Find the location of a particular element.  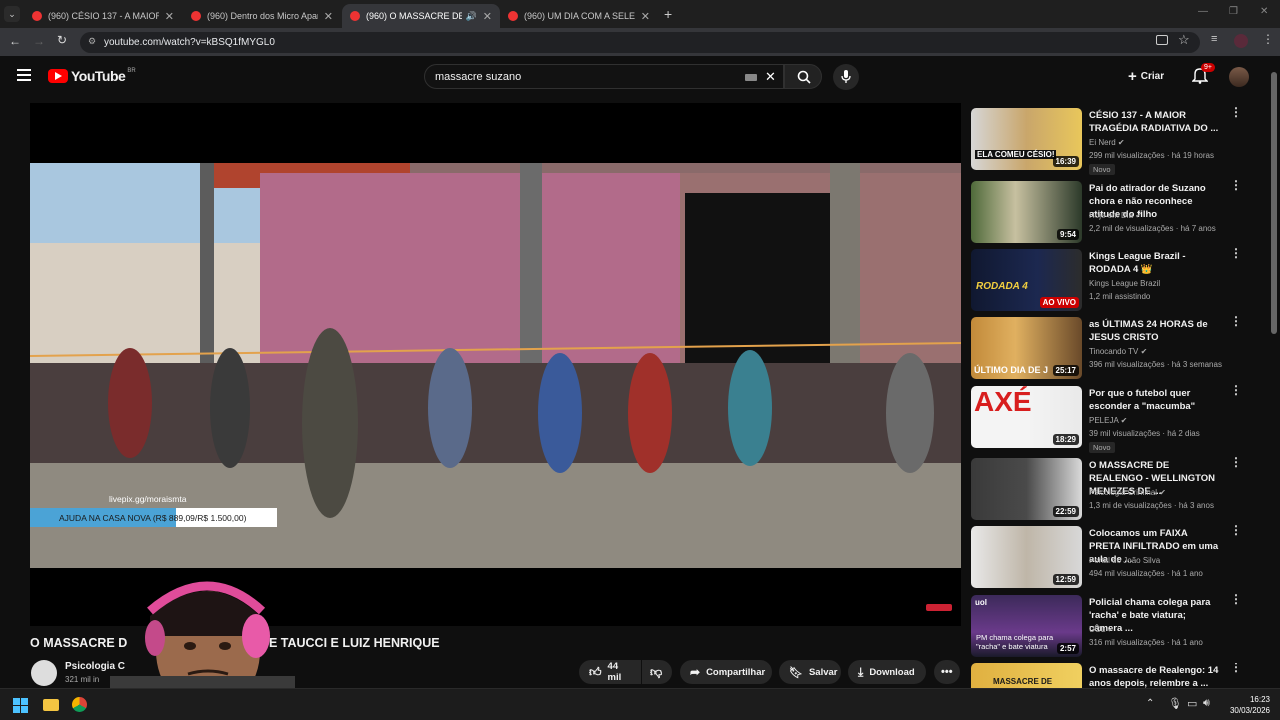

recommendation-channel: Hoje em Dia ✔ is located at coordinates (1159, 215).